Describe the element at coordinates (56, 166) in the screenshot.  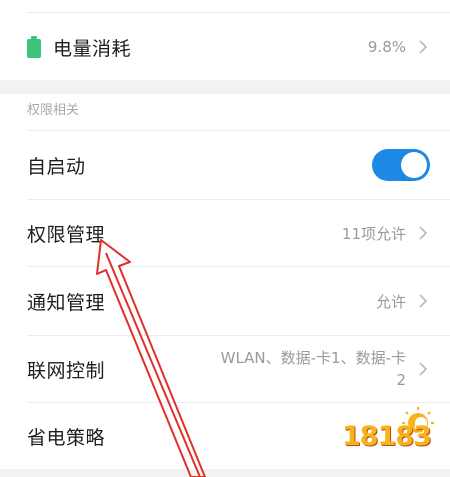
I see `auto-start-label: 自启动` at that location.